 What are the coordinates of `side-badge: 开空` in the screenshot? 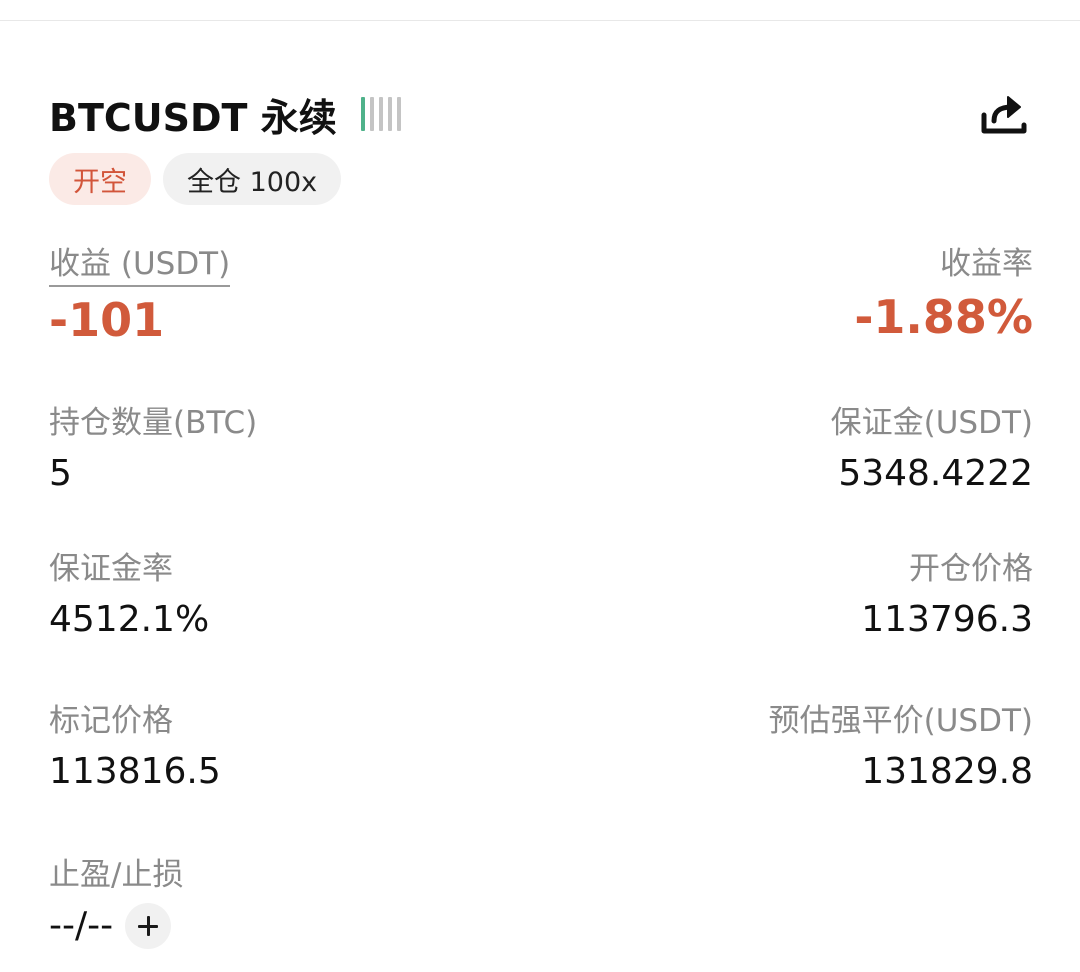 It's located at (100, 179).